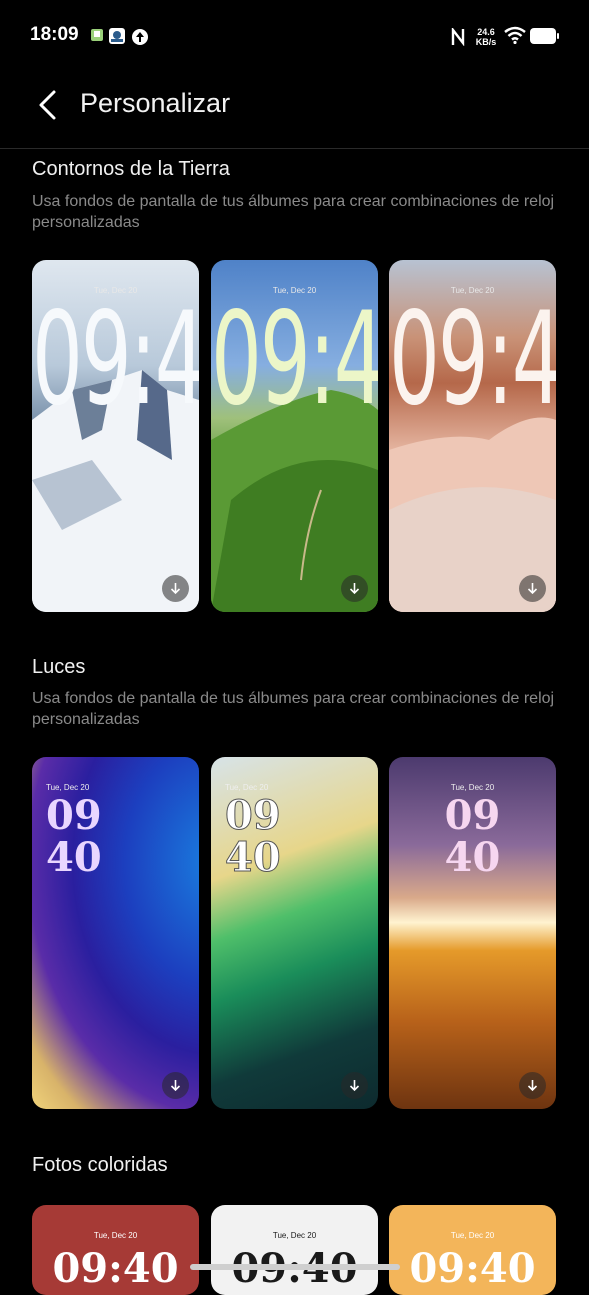 This screenshot has height=1295, width=589. Describe the element at coordinates (515, 35) in the screenshot. I see `wifi-icon` at that location.